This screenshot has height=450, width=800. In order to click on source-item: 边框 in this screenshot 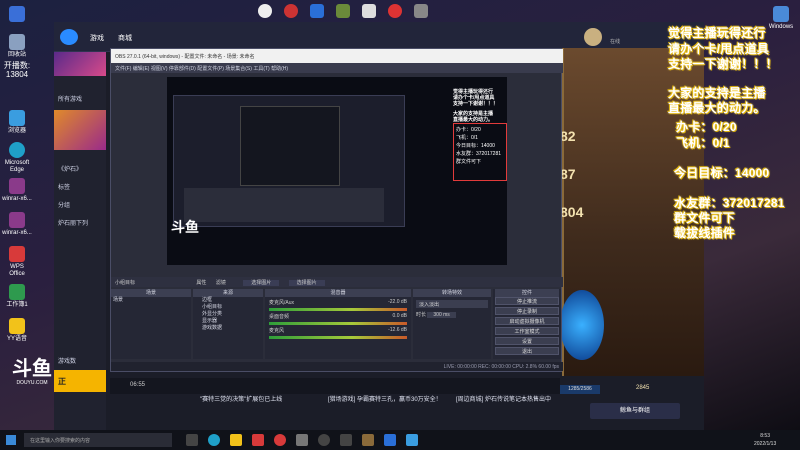, I will do `click(228, 300)`.